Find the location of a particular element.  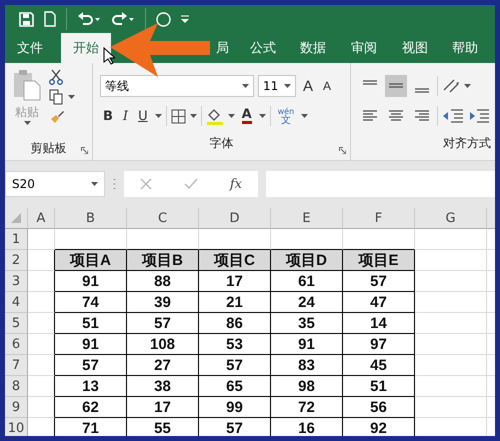

shrink-font-button: A is located at coordinates (327, 86).